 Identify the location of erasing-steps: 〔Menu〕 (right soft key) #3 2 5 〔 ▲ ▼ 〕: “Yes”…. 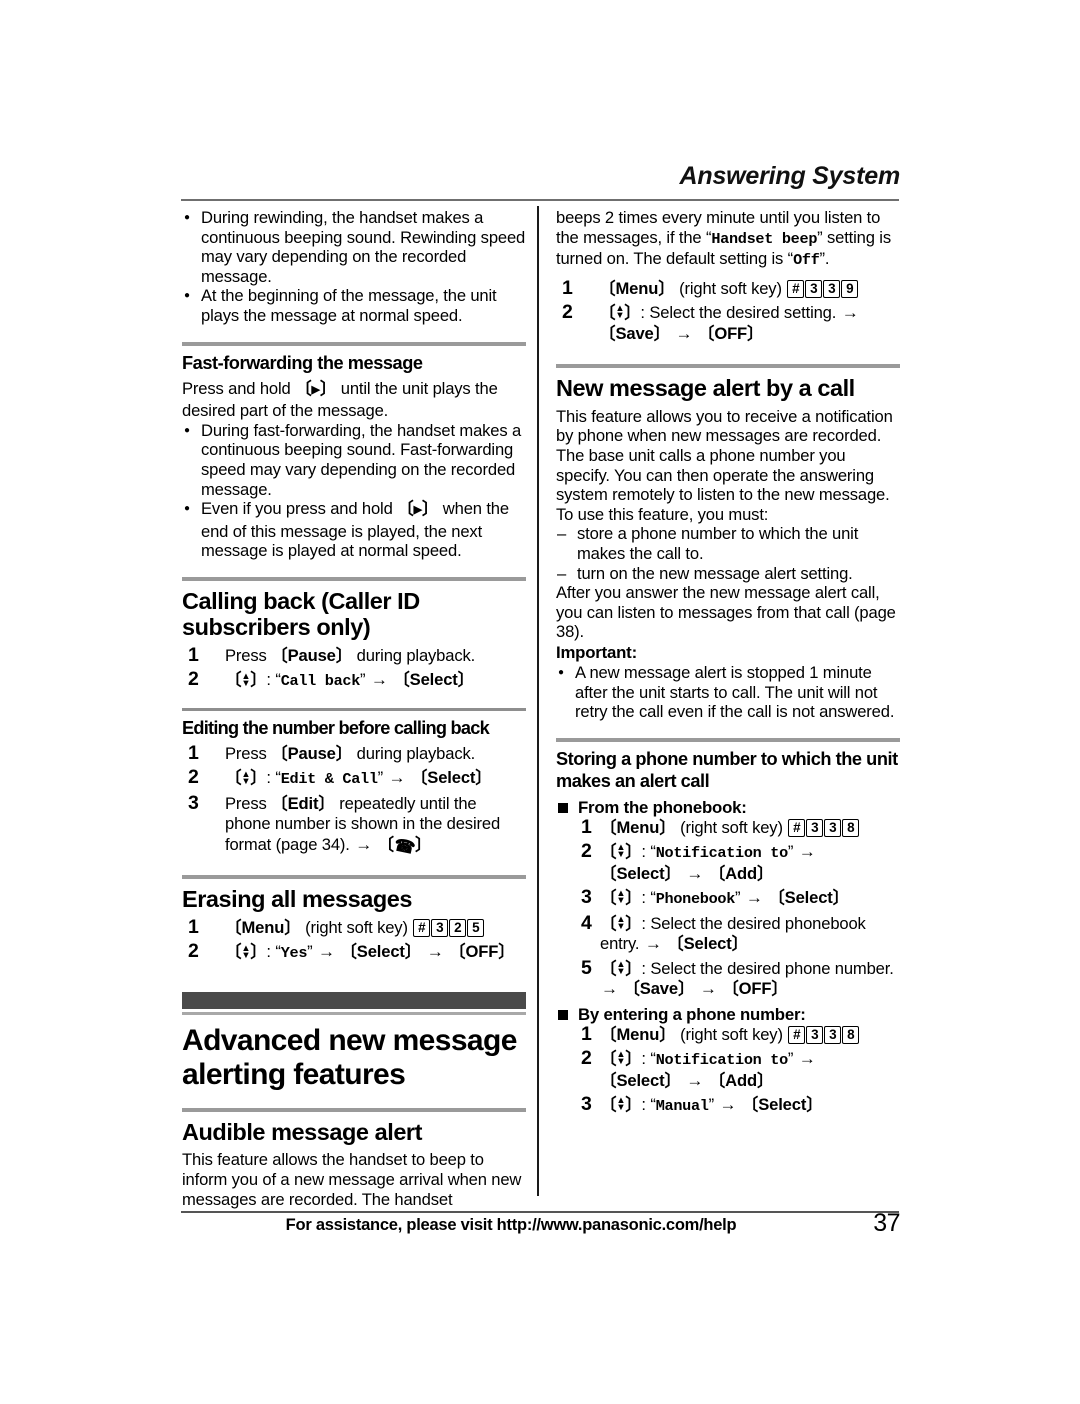
(354, 940).